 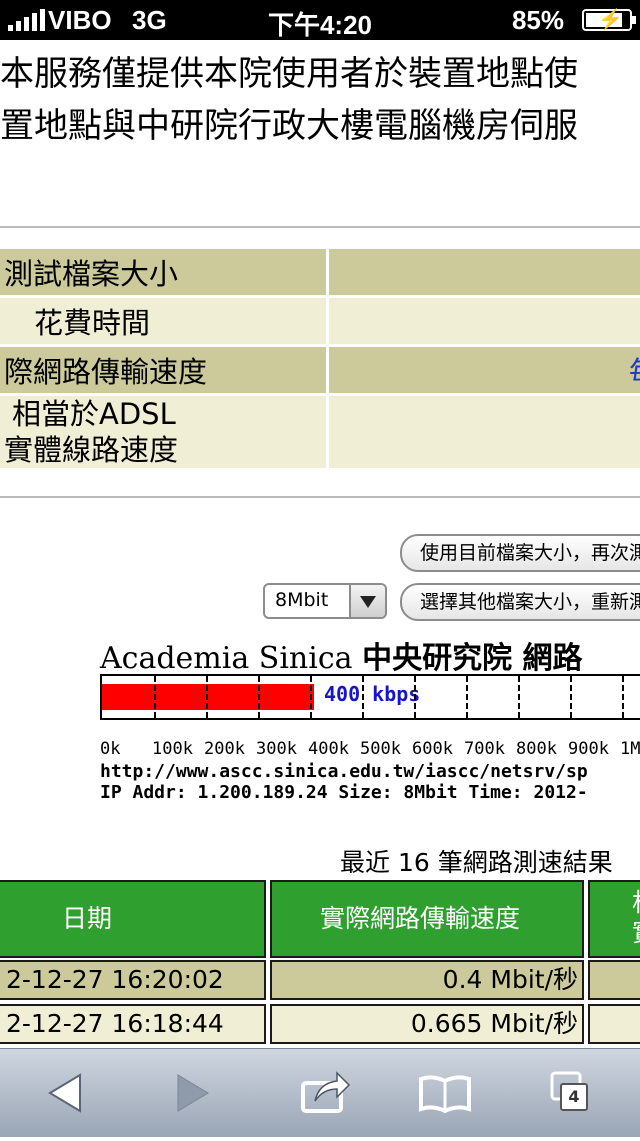 What do you see at coordinates (91, 450) in the screenshot?
I see `row-label-line-2: 實體線路速度` at bounding box center [91, 450].